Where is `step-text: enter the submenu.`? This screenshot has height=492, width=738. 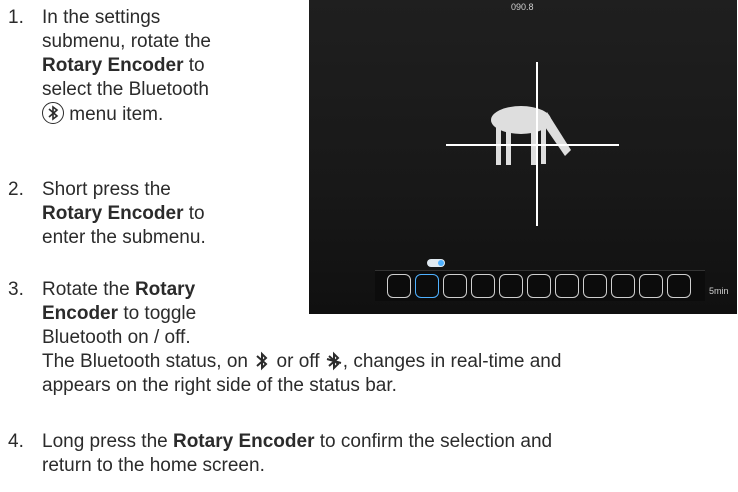
step-text: enter the submenu. is located at coordinates (124, 237).